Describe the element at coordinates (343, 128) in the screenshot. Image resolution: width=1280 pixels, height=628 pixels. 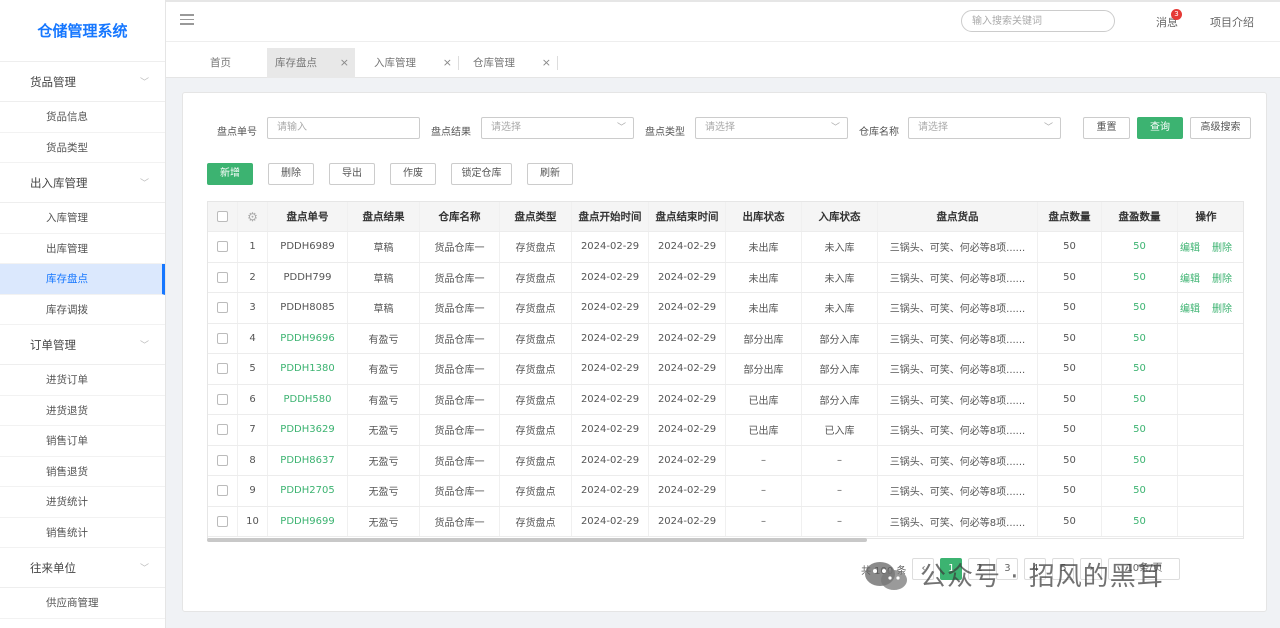
I see `order-no-input: 请输入` at that location.